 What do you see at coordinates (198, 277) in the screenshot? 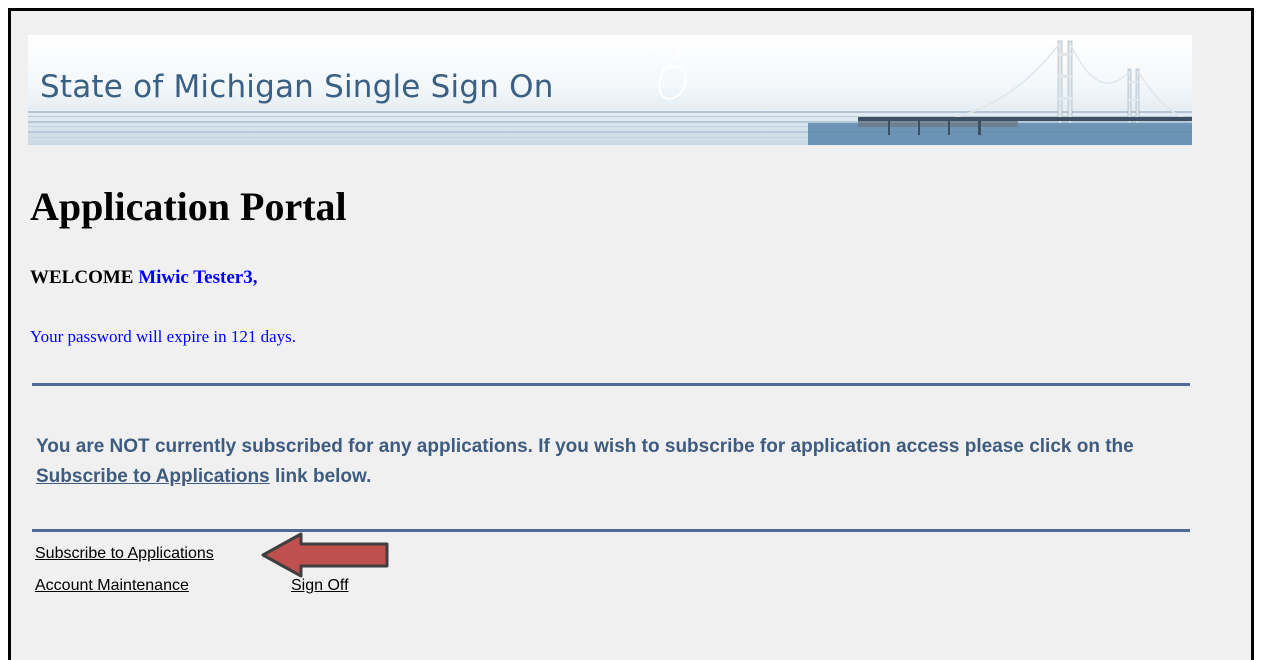
I see `user-name: Miwic Tester3,` at bounding box center [198, 277].